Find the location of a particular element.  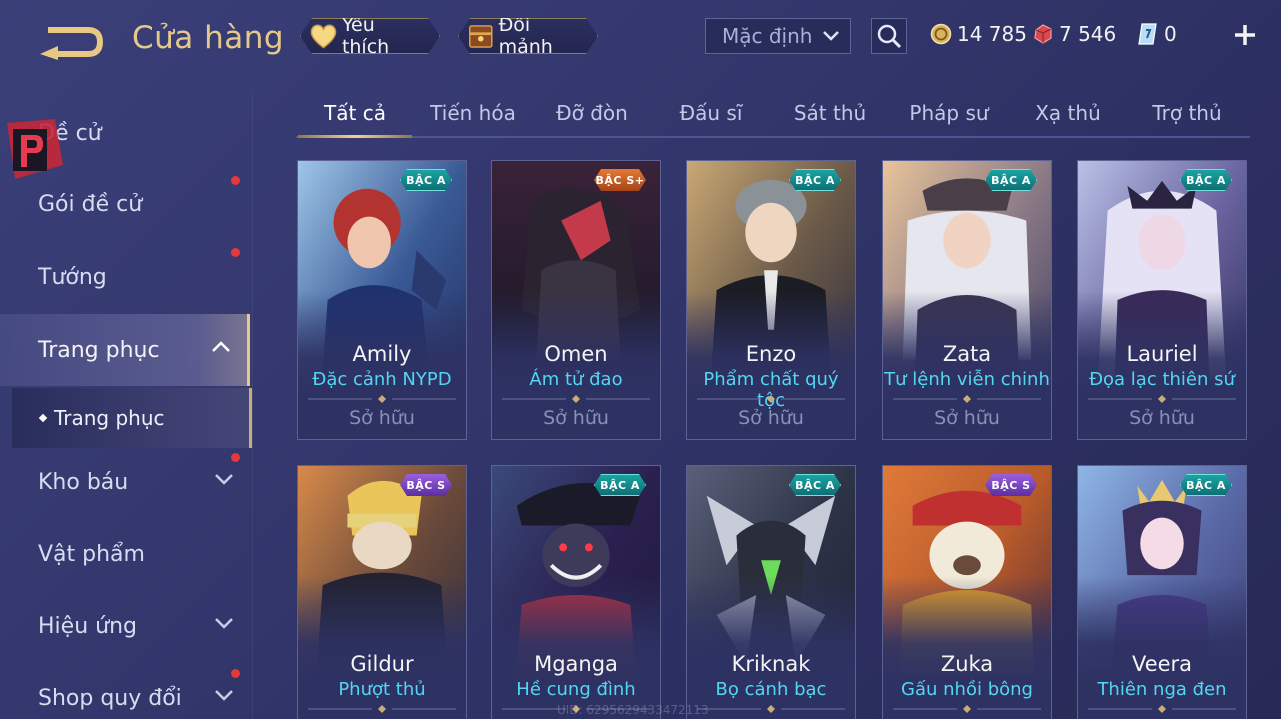

tab-tank: Đỡ đòn is located at coordinates (592, 113).